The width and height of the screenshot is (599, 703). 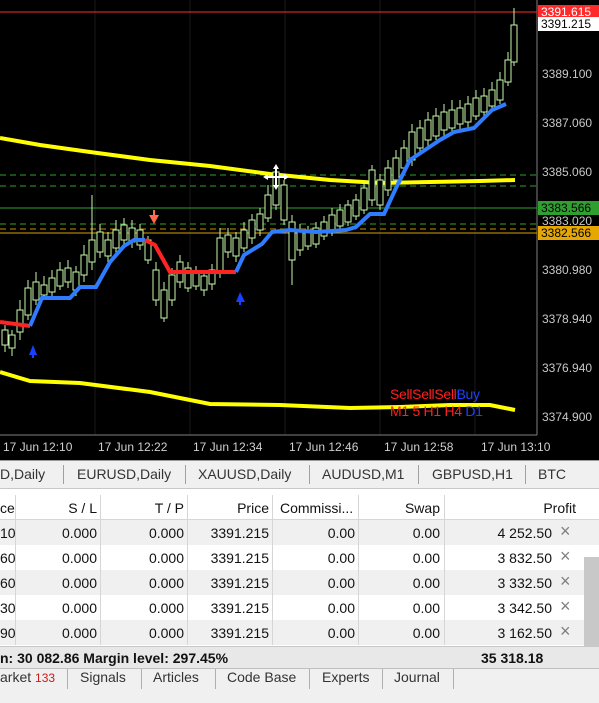 What do you see at coordinates (299, 632) in the screenshot?
I see `table-row: 90 0.000 0.000 3391.215 0.00 0.00 3 162.50 ×` at bounding box center [299, 632].